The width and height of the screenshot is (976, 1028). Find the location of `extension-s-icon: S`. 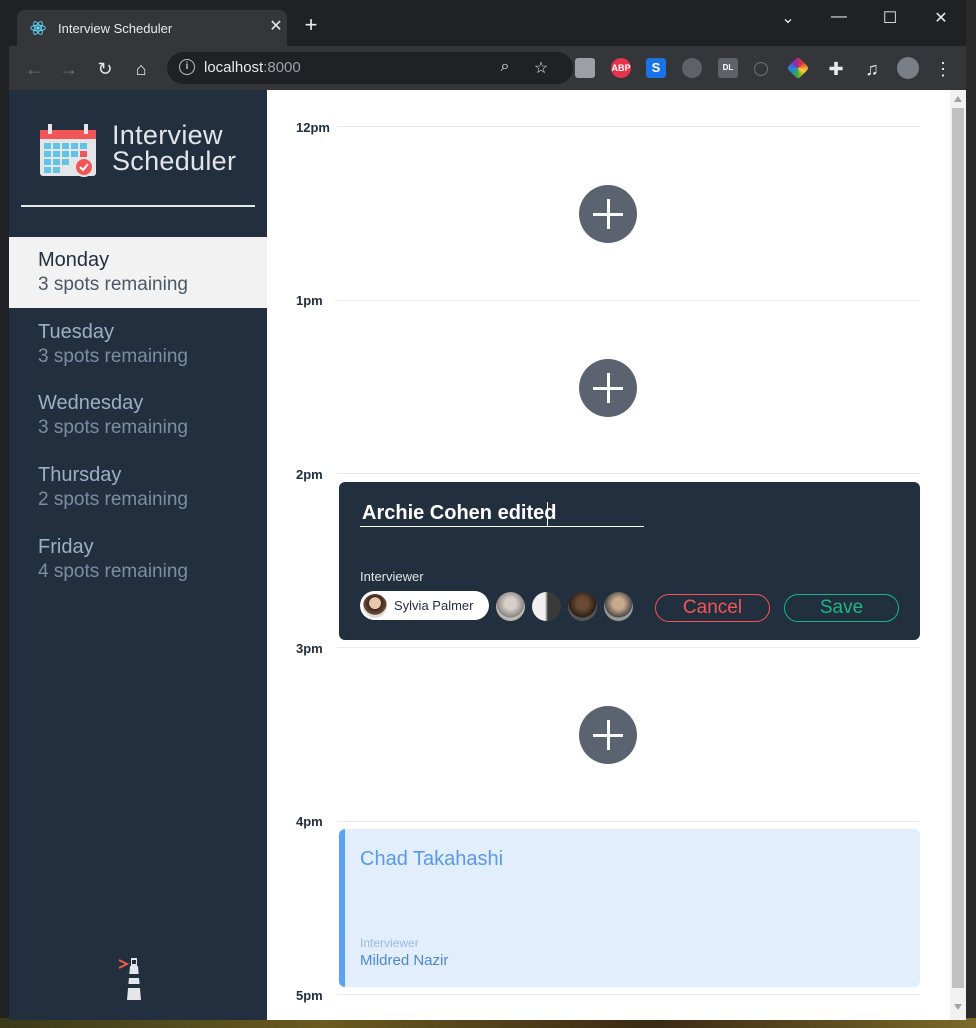

extension-s-icon: S is located at coordinates (656, 68).